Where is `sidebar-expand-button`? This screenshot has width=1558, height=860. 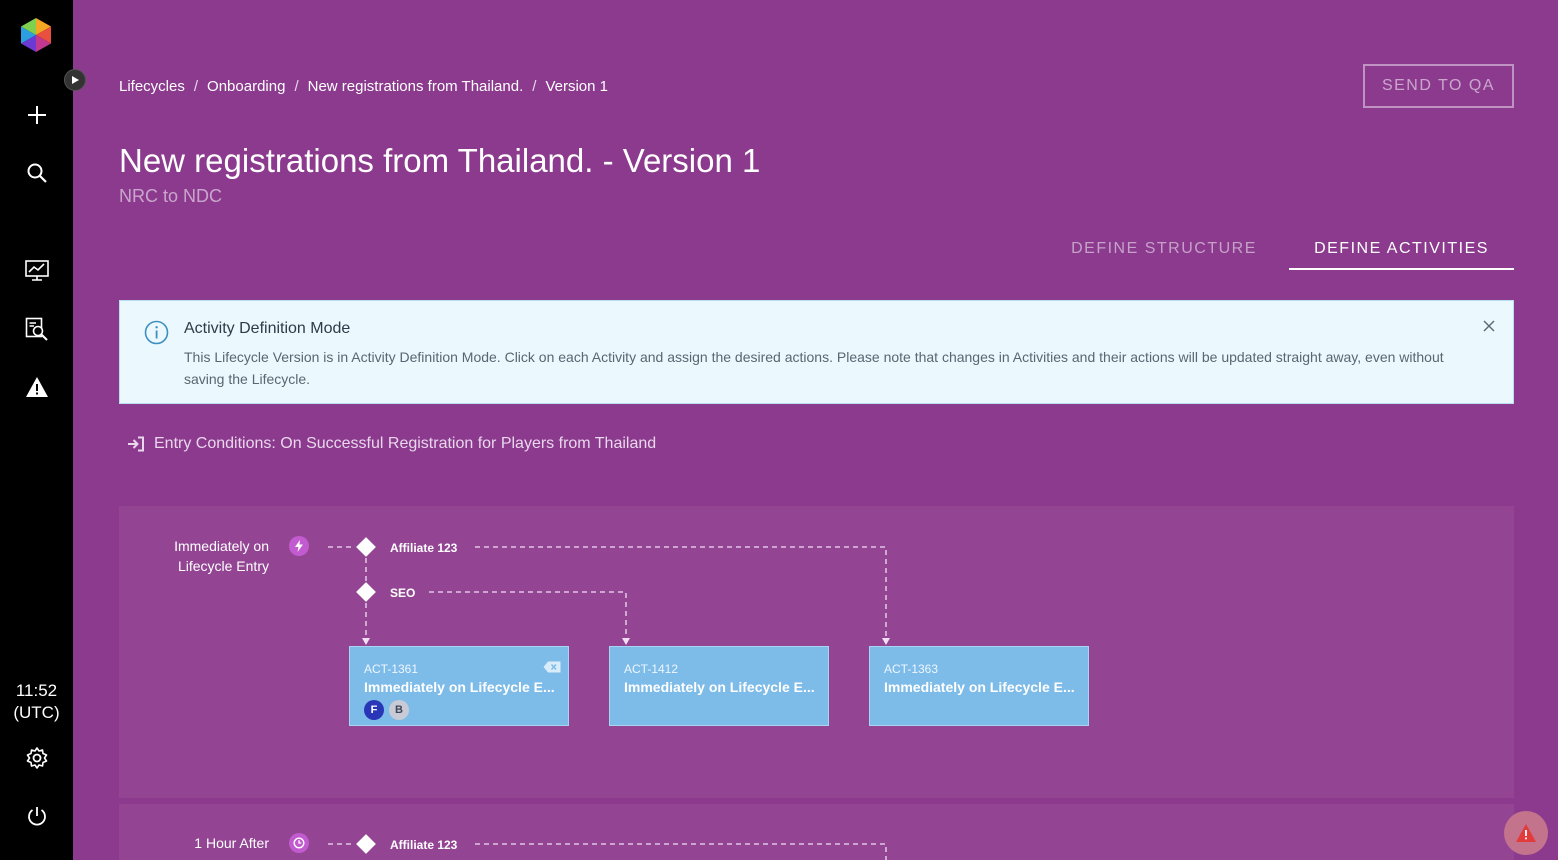
sidebar-expand-button is located at coordinates (75, 80).